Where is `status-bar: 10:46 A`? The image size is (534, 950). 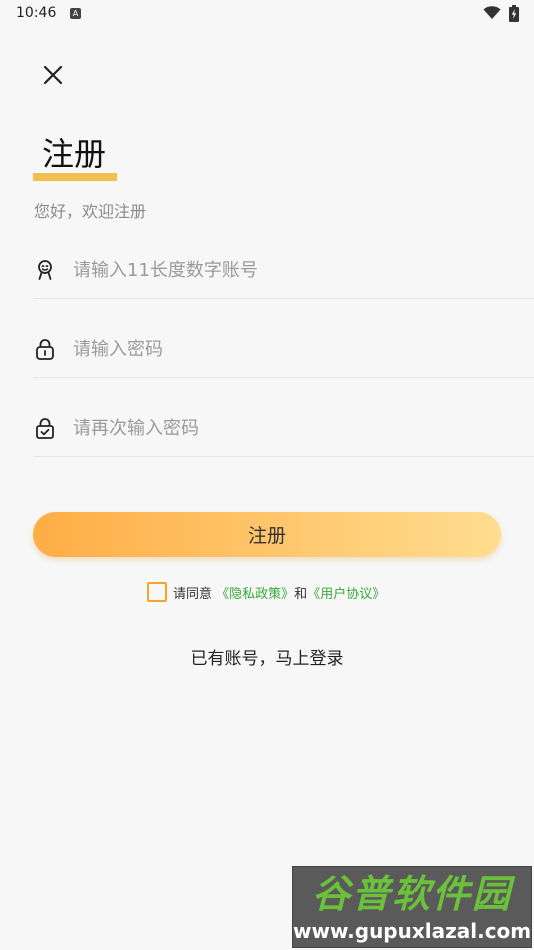
status-bar: 10:46 A is located at coordinates (267, 14).